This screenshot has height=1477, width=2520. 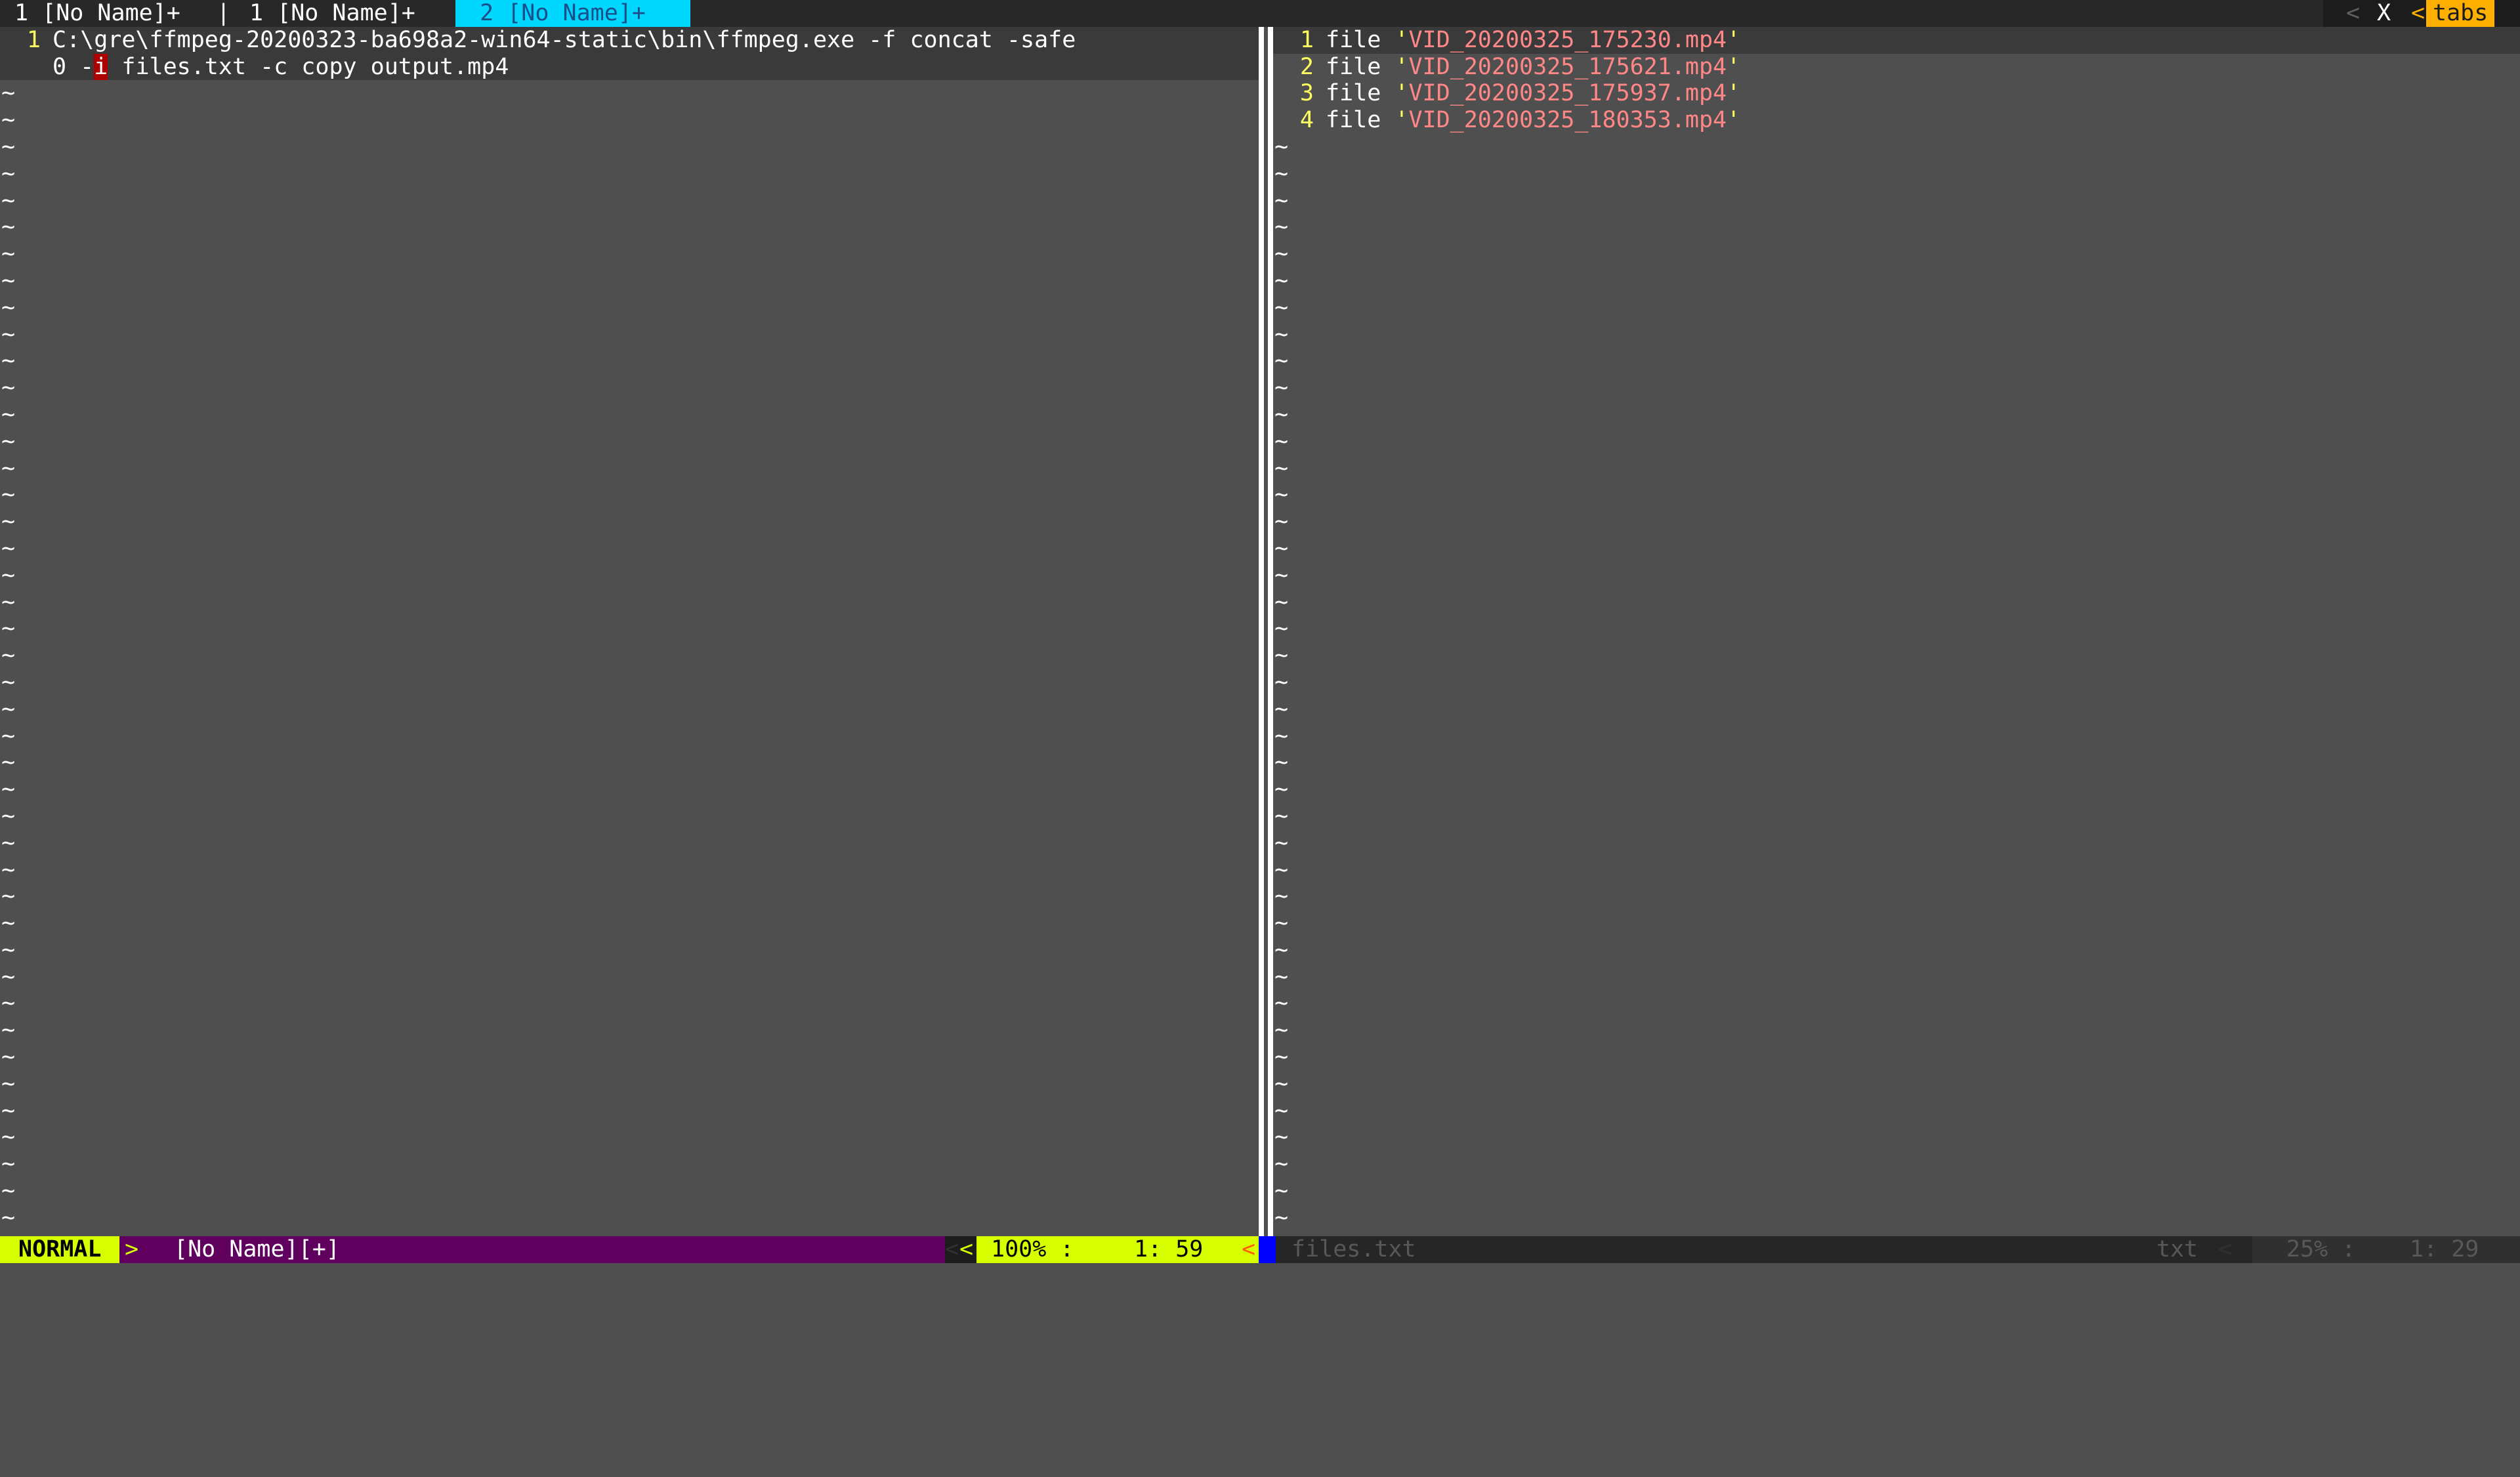 What do you see at coordinates (2177, 1249) in the screenshot?
I see `filetype: txt` at bounding box center [2177, 1249].